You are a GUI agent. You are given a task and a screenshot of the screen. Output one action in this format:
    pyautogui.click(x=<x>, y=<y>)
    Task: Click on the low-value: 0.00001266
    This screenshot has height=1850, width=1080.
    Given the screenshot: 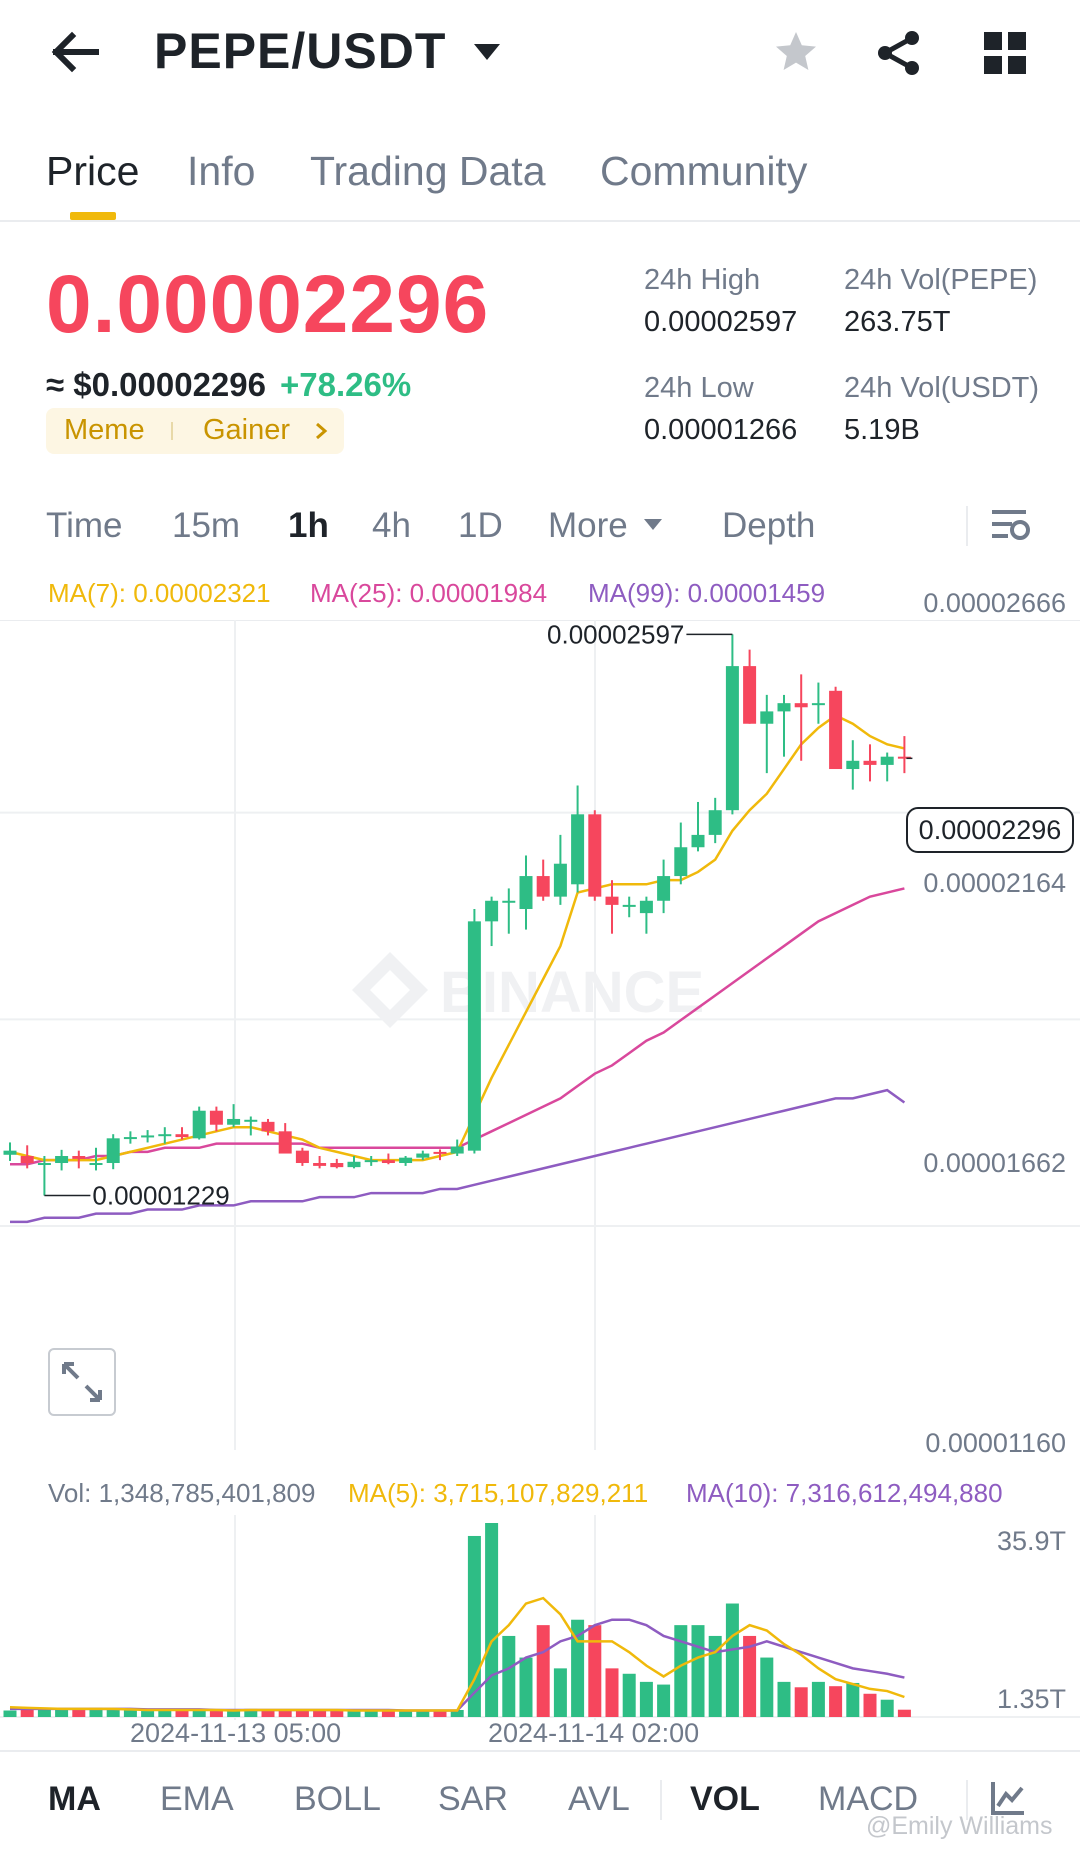 What is the action you would take?
    pyautogui.click(x=721, y=430)
    